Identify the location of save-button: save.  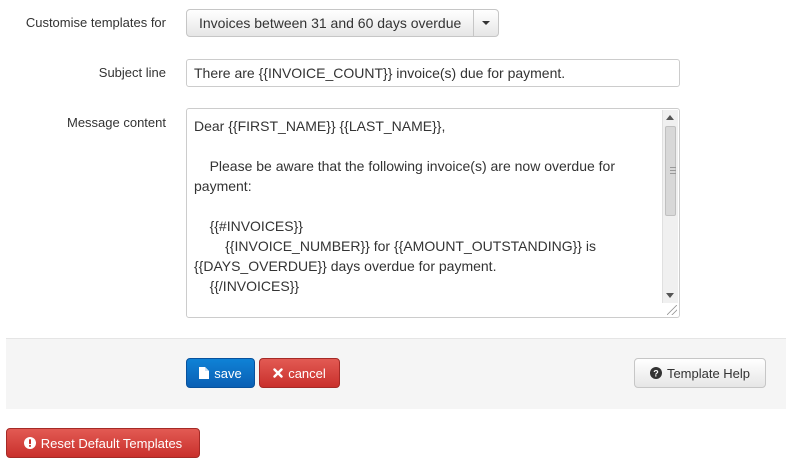
(220, 373).